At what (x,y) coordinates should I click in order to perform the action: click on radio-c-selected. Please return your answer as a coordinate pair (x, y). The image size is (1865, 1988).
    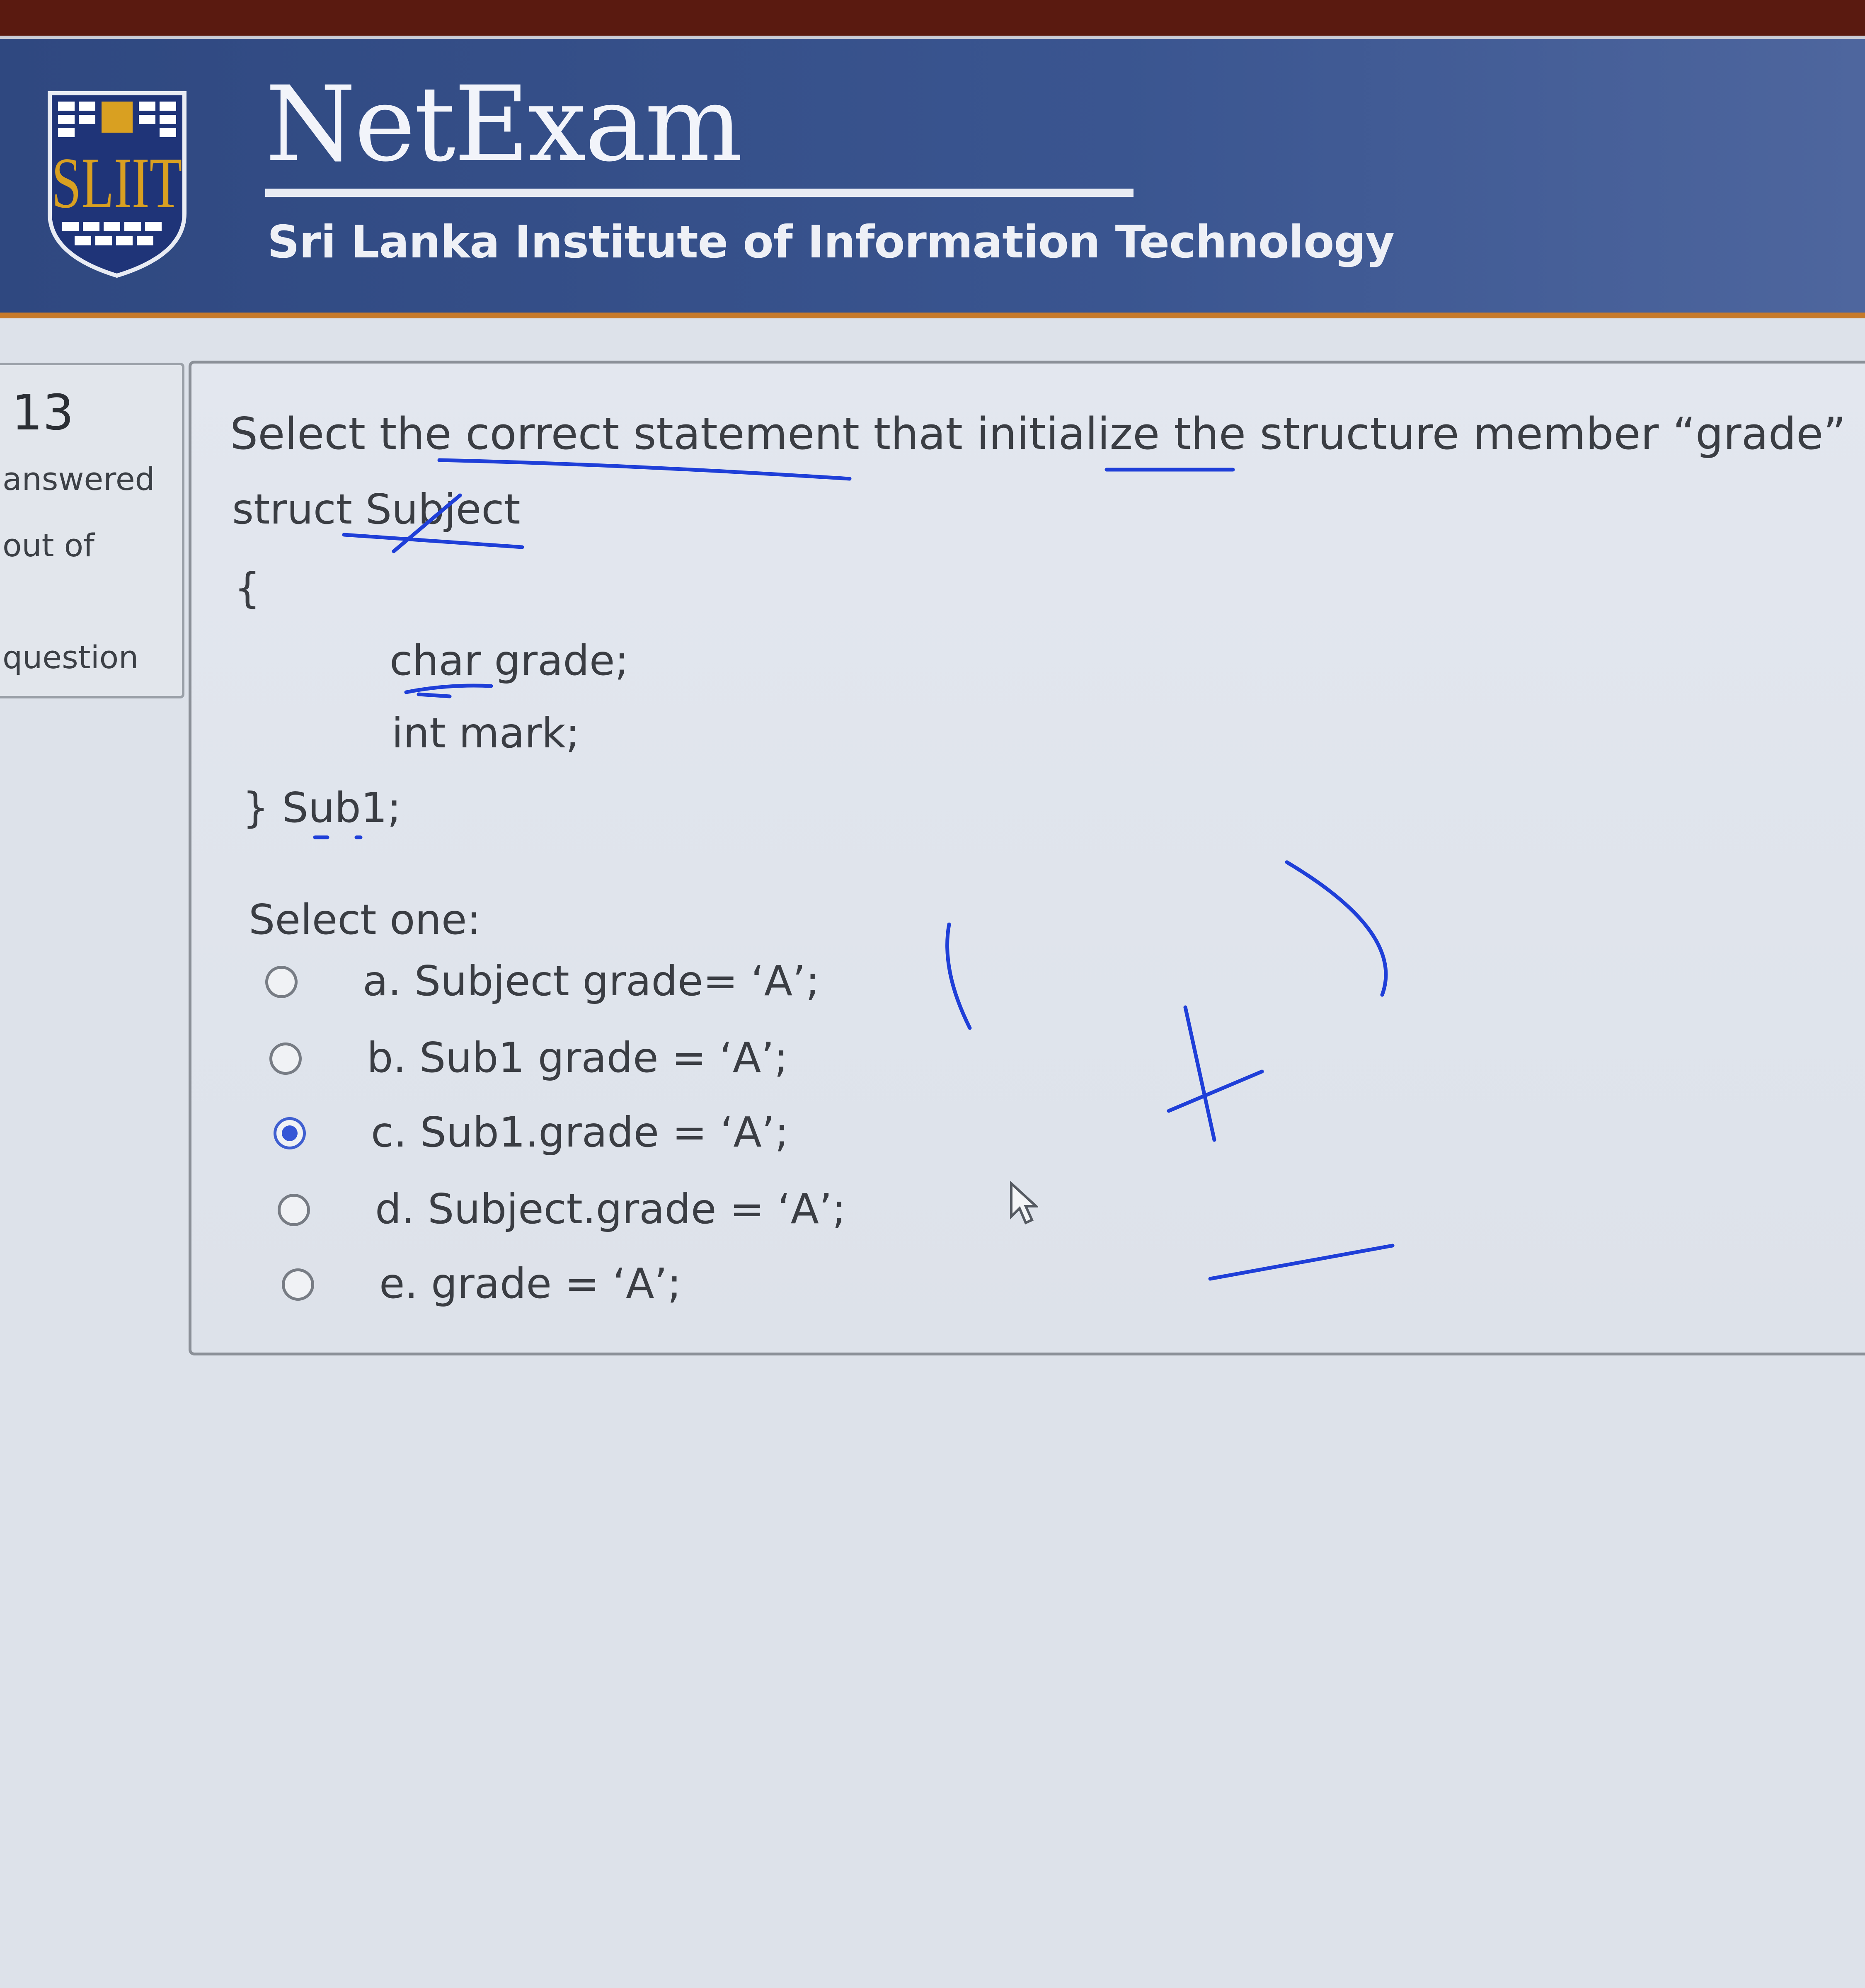
    Looking at the image, I should click on (290, 1133).